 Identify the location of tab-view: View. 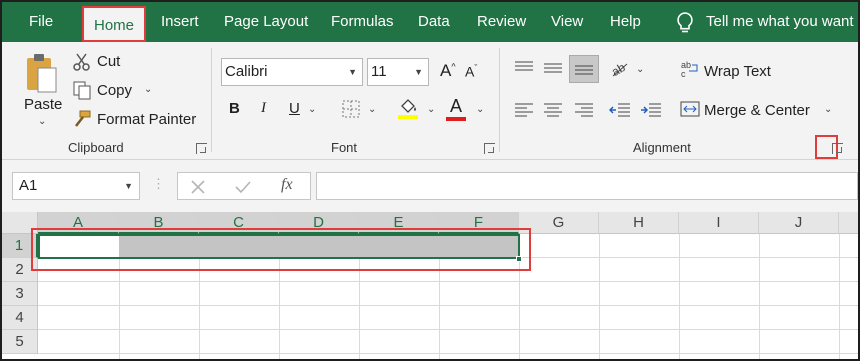
(567, 22).